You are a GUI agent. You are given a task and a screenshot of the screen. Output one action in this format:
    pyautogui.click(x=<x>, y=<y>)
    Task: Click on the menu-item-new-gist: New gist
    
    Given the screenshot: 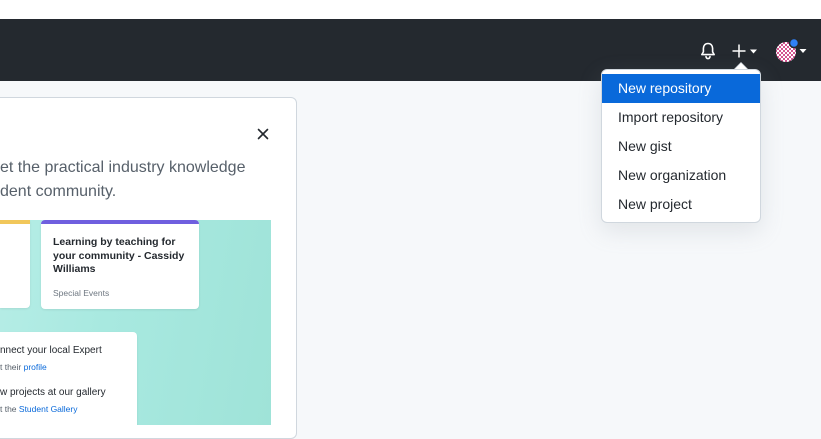 What is the action you would take?
    pyautogui.click(x=681, y=146)
    